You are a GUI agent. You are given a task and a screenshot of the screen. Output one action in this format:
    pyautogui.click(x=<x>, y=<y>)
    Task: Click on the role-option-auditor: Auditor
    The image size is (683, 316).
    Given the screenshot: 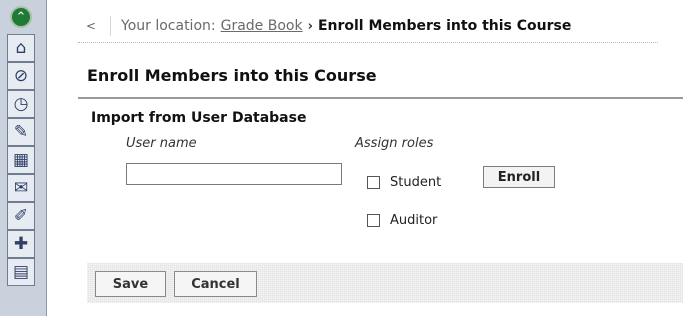 What is the action you would take?
    pyautogui.click(x=402, y=220)
    